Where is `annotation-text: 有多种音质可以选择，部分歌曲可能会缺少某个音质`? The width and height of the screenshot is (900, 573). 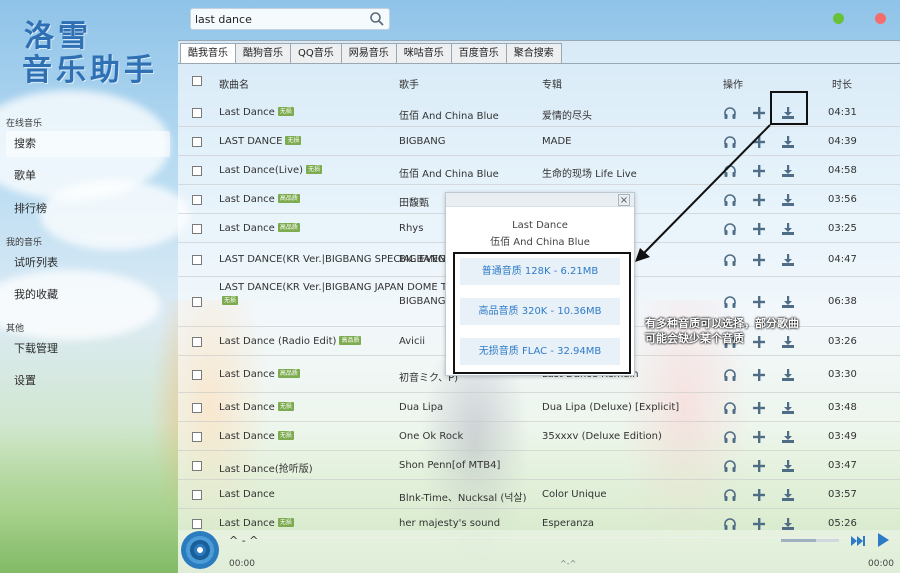
annotation-text: 有多种音质可以选择，部分歌曲可能会缺少某个音质 is located at coordinates (722, 331).